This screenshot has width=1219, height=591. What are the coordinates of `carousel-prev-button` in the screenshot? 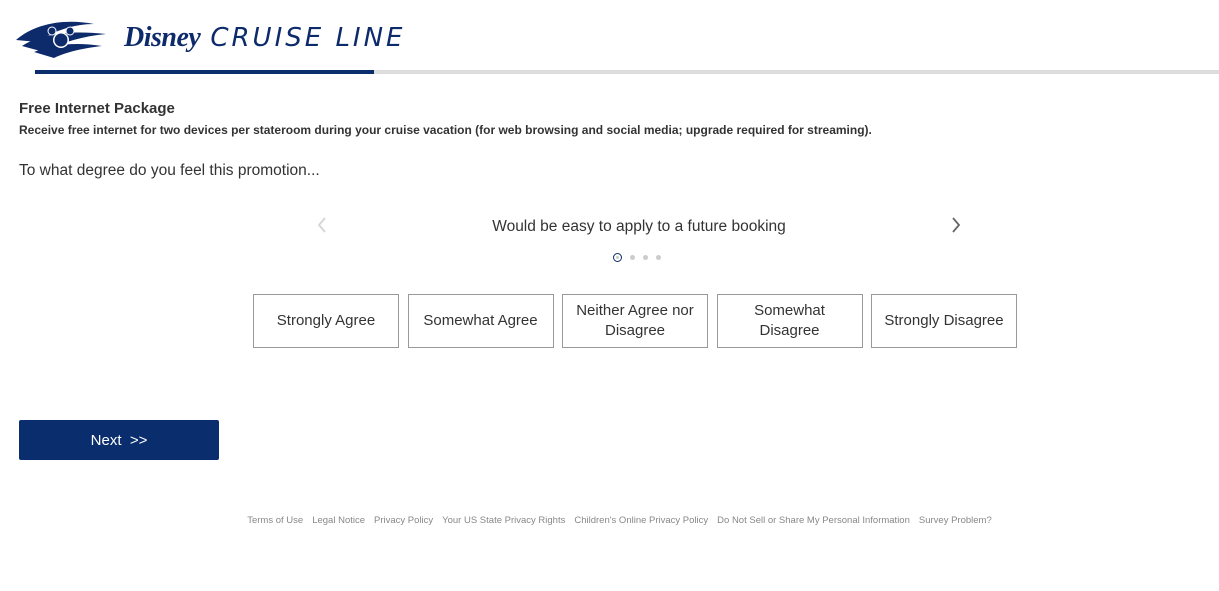 It's located at (322, 225).